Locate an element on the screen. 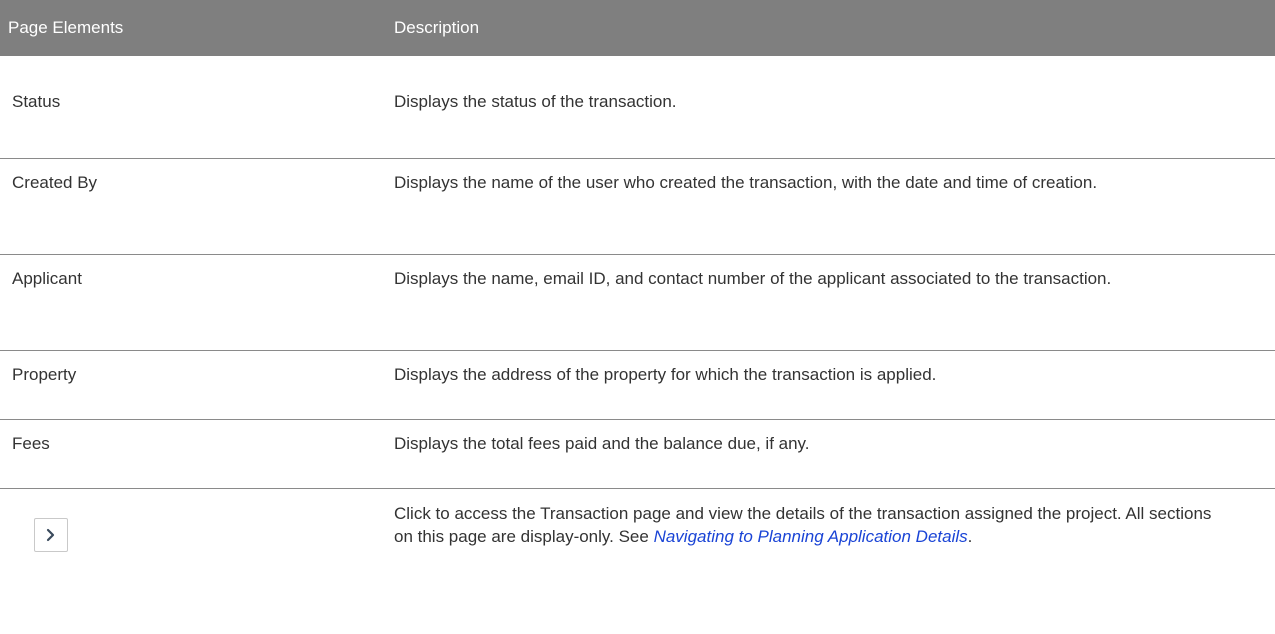 This screenshot has width=1275, height=634. table-header: Page Elements Description is located at coordinates (637, 28).